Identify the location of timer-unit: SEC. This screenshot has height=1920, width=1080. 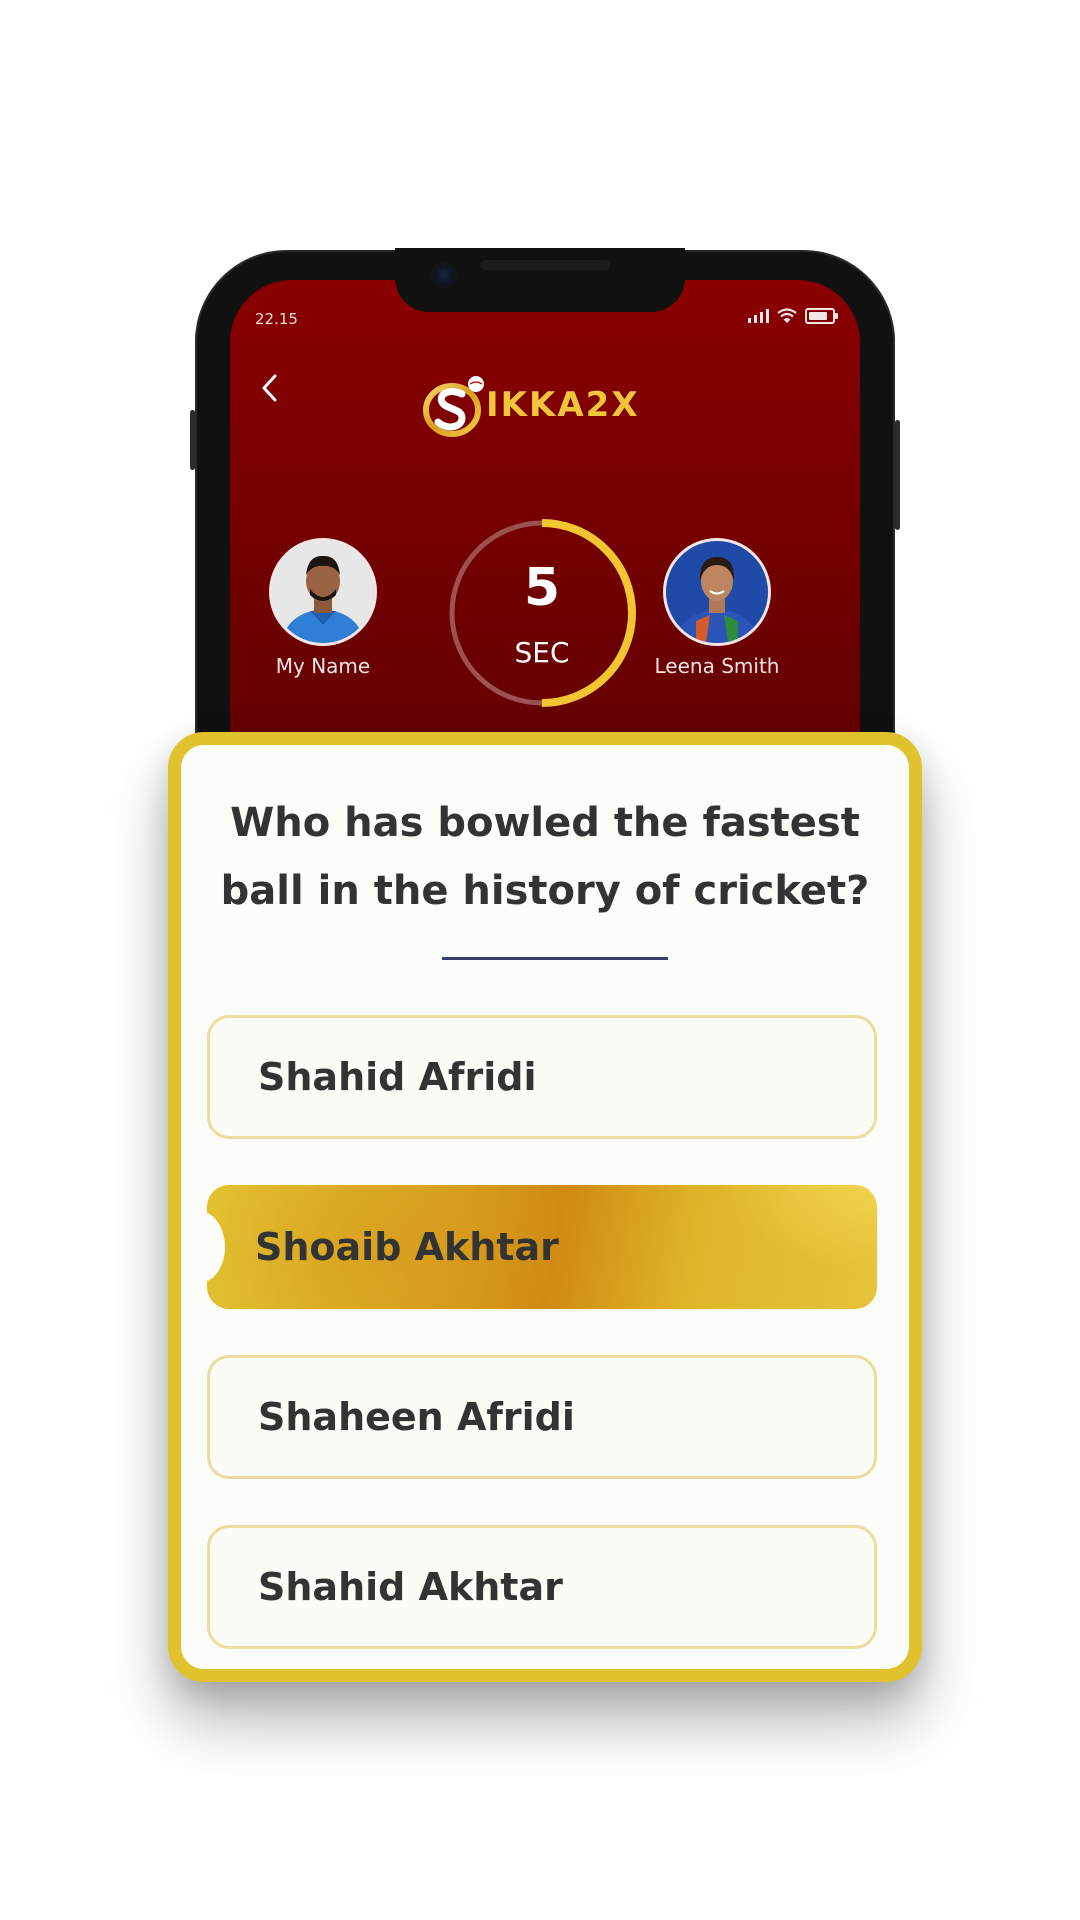
(542, 652).